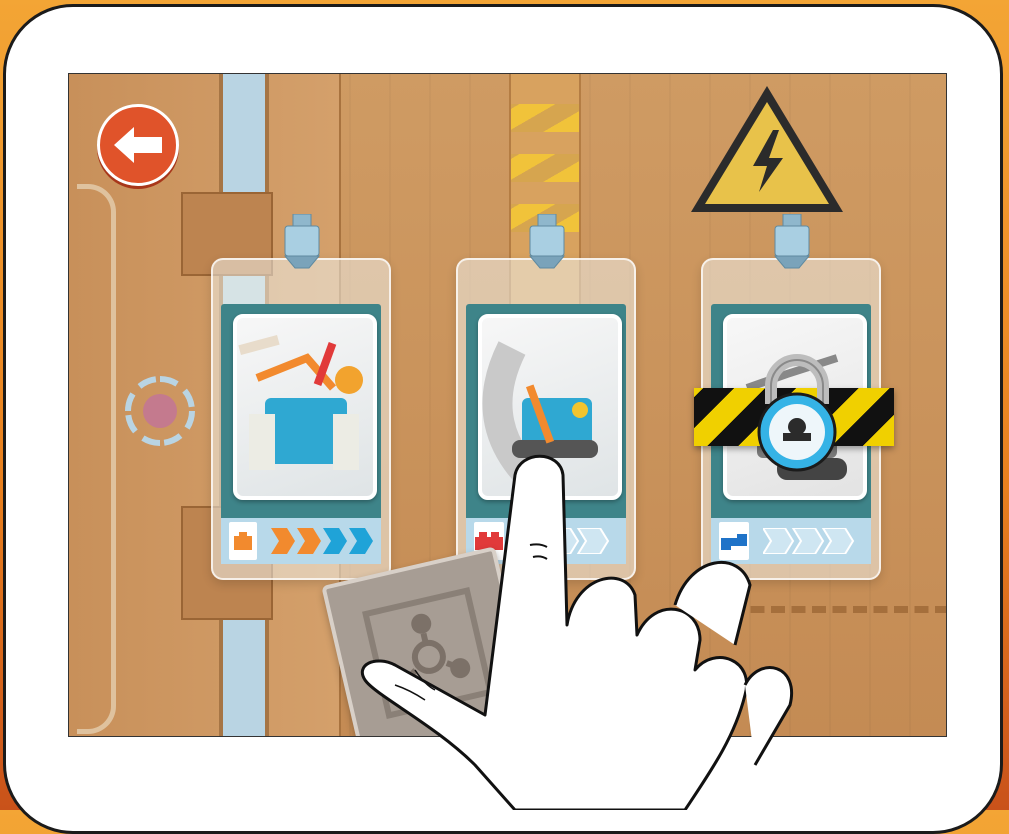  I want to click on back-button, so click(138, 145).